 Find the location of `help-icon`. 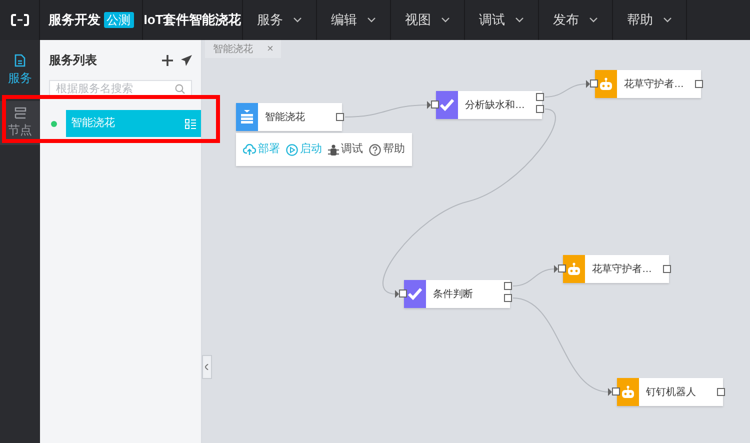

help-icon is located at coordinates (375, 150).